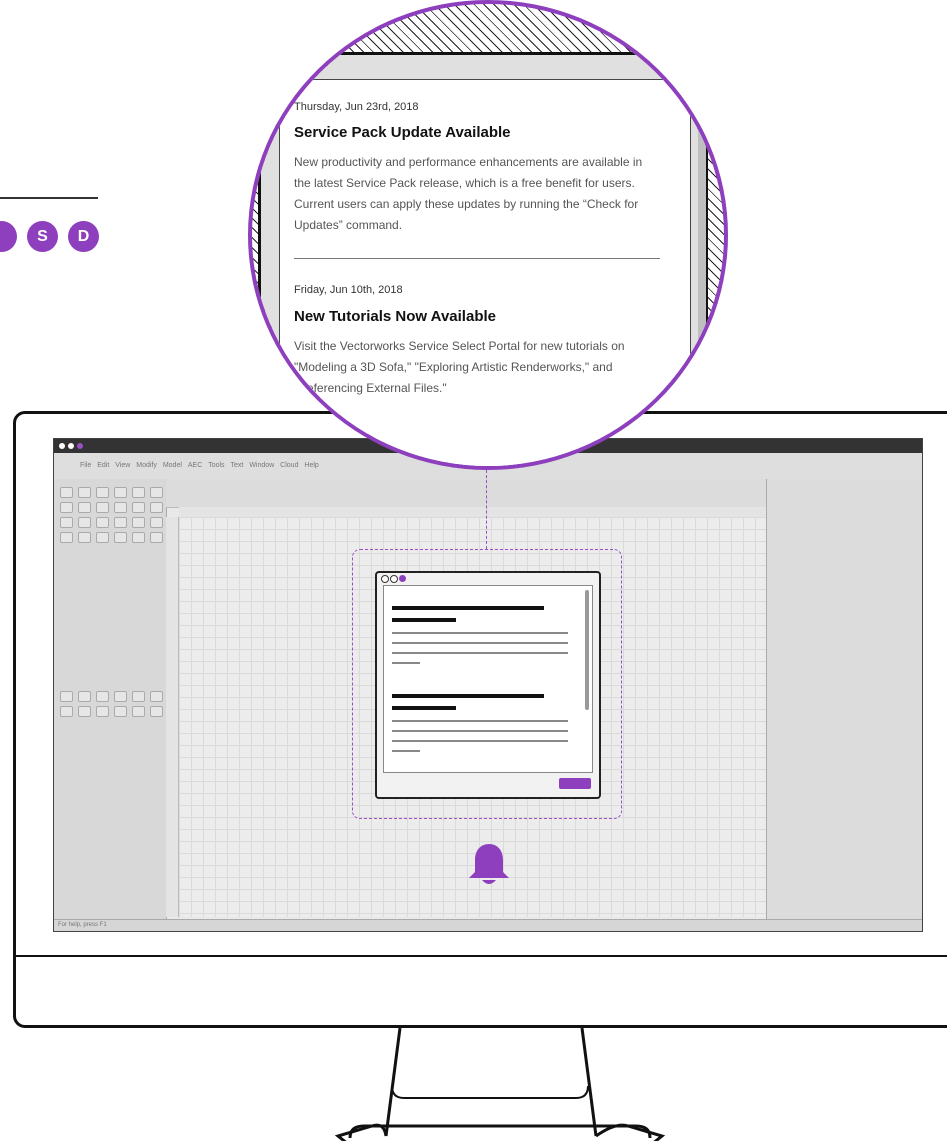  What do you see at coordinates (488, 925) in the screenshot?
I see `status-bar: For help, press F1` at bounding box center [488, 925].